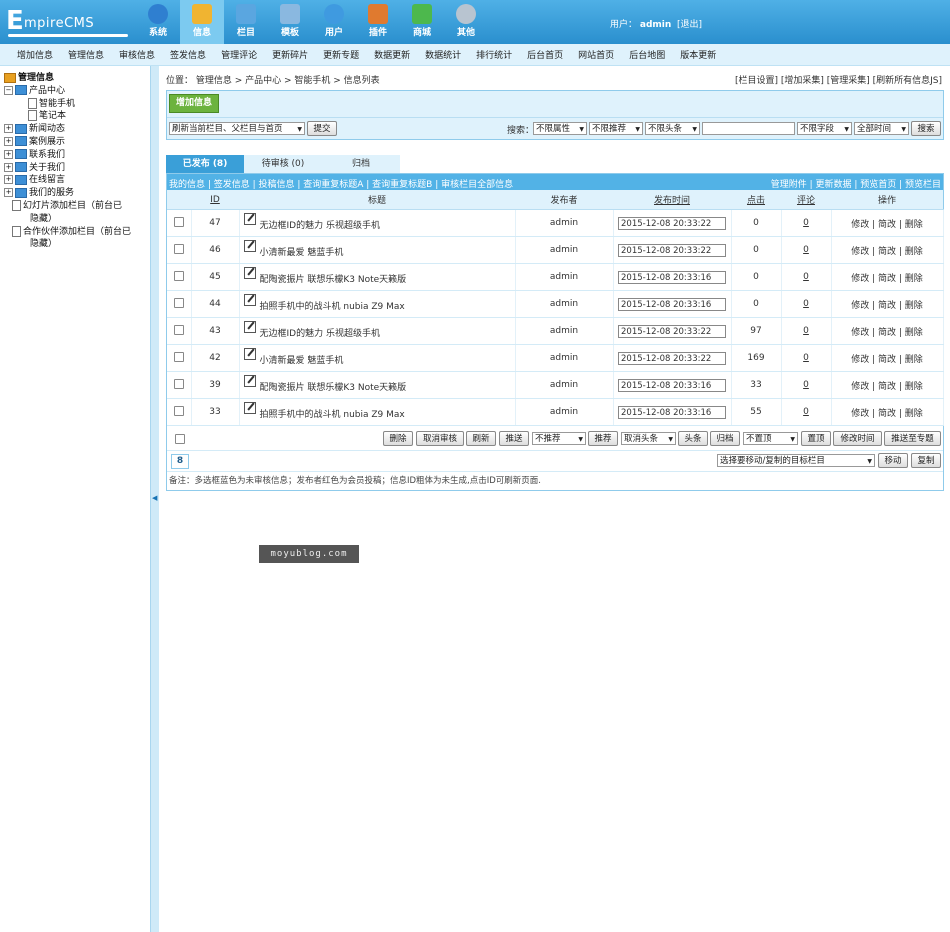  Describe the element at coordinates (332, 307) in the screenshot. I see `row-title-link: 拍照手机中的战斗机 nubia Z9 Max` at that location.